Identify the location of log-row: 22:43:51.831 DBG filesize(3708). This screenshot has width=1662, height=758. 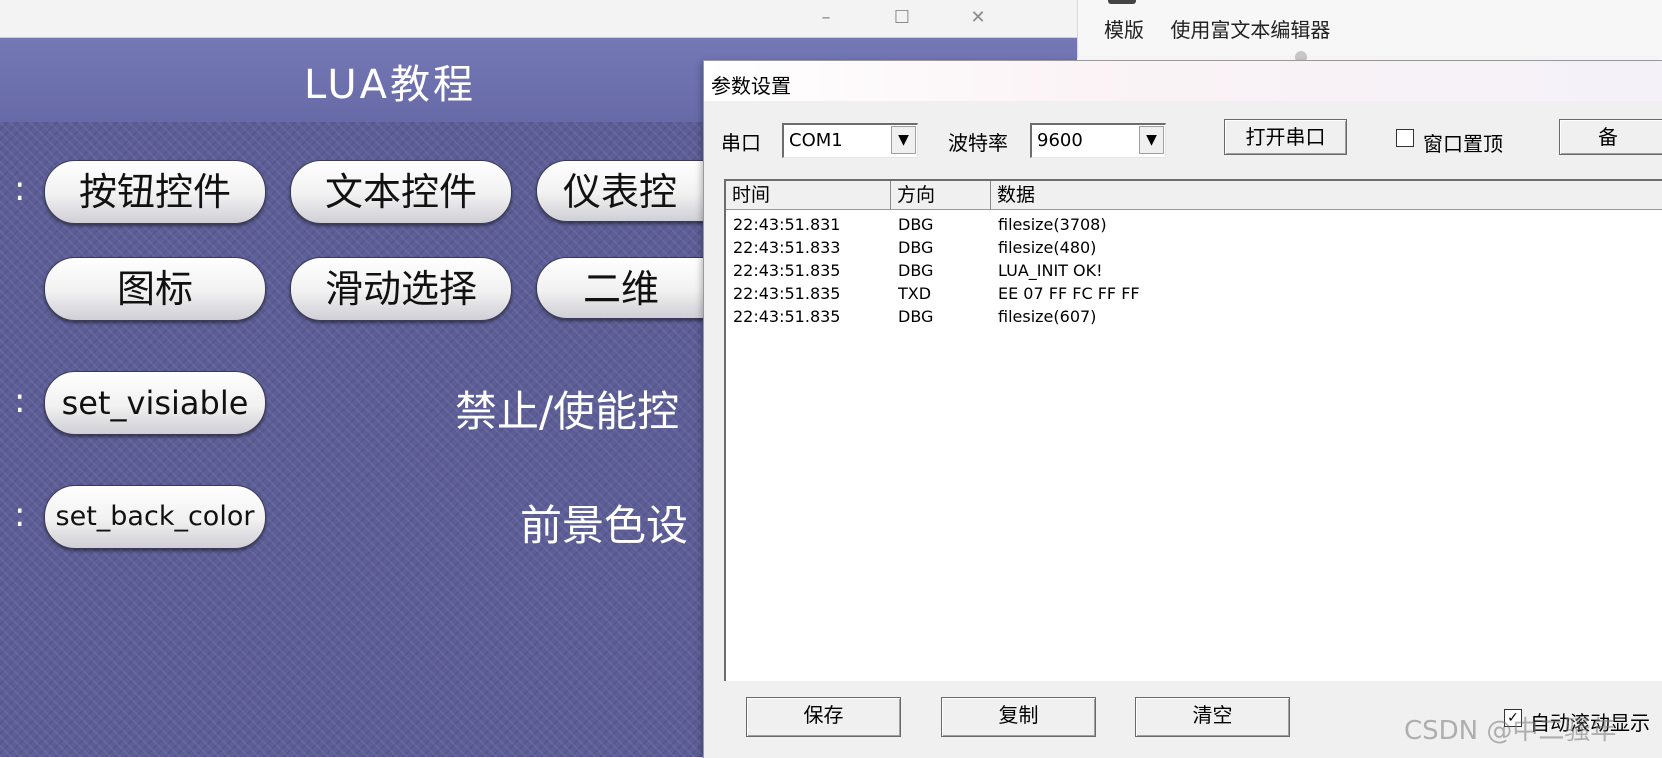
(1194, 224).